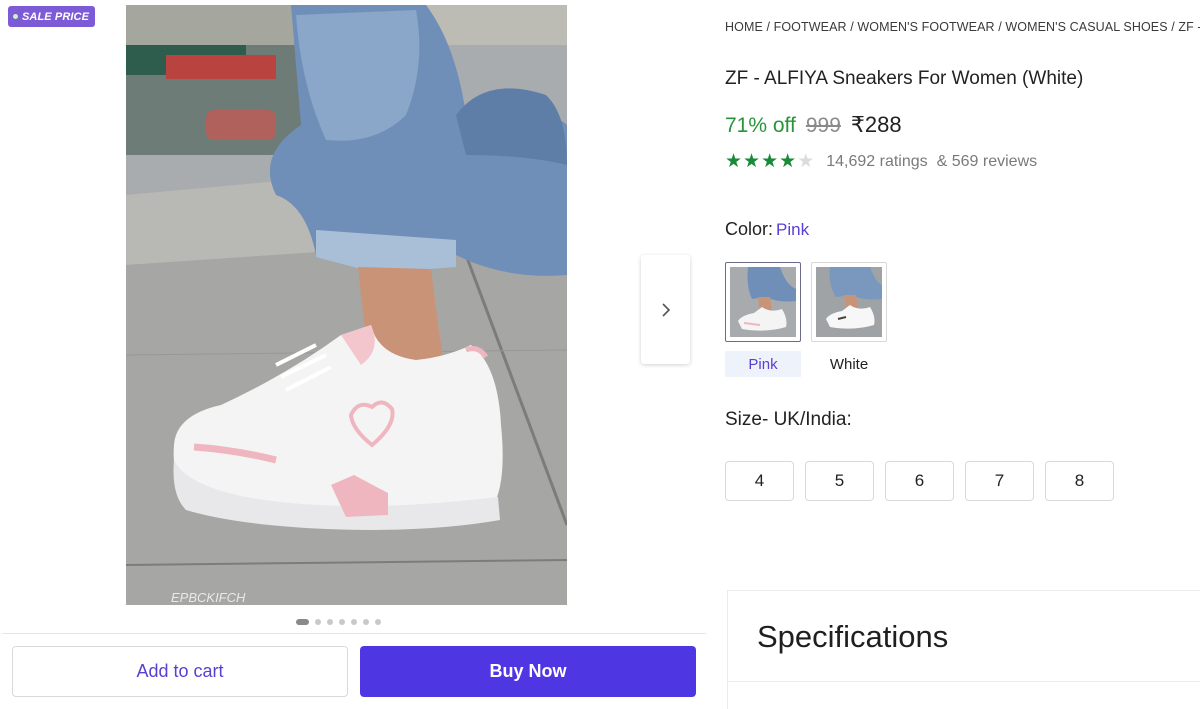  What do you see at coordinates (793, 229) in the screenshot?
I see `selected-color-value: Pink` at bounding box center [793, 229].